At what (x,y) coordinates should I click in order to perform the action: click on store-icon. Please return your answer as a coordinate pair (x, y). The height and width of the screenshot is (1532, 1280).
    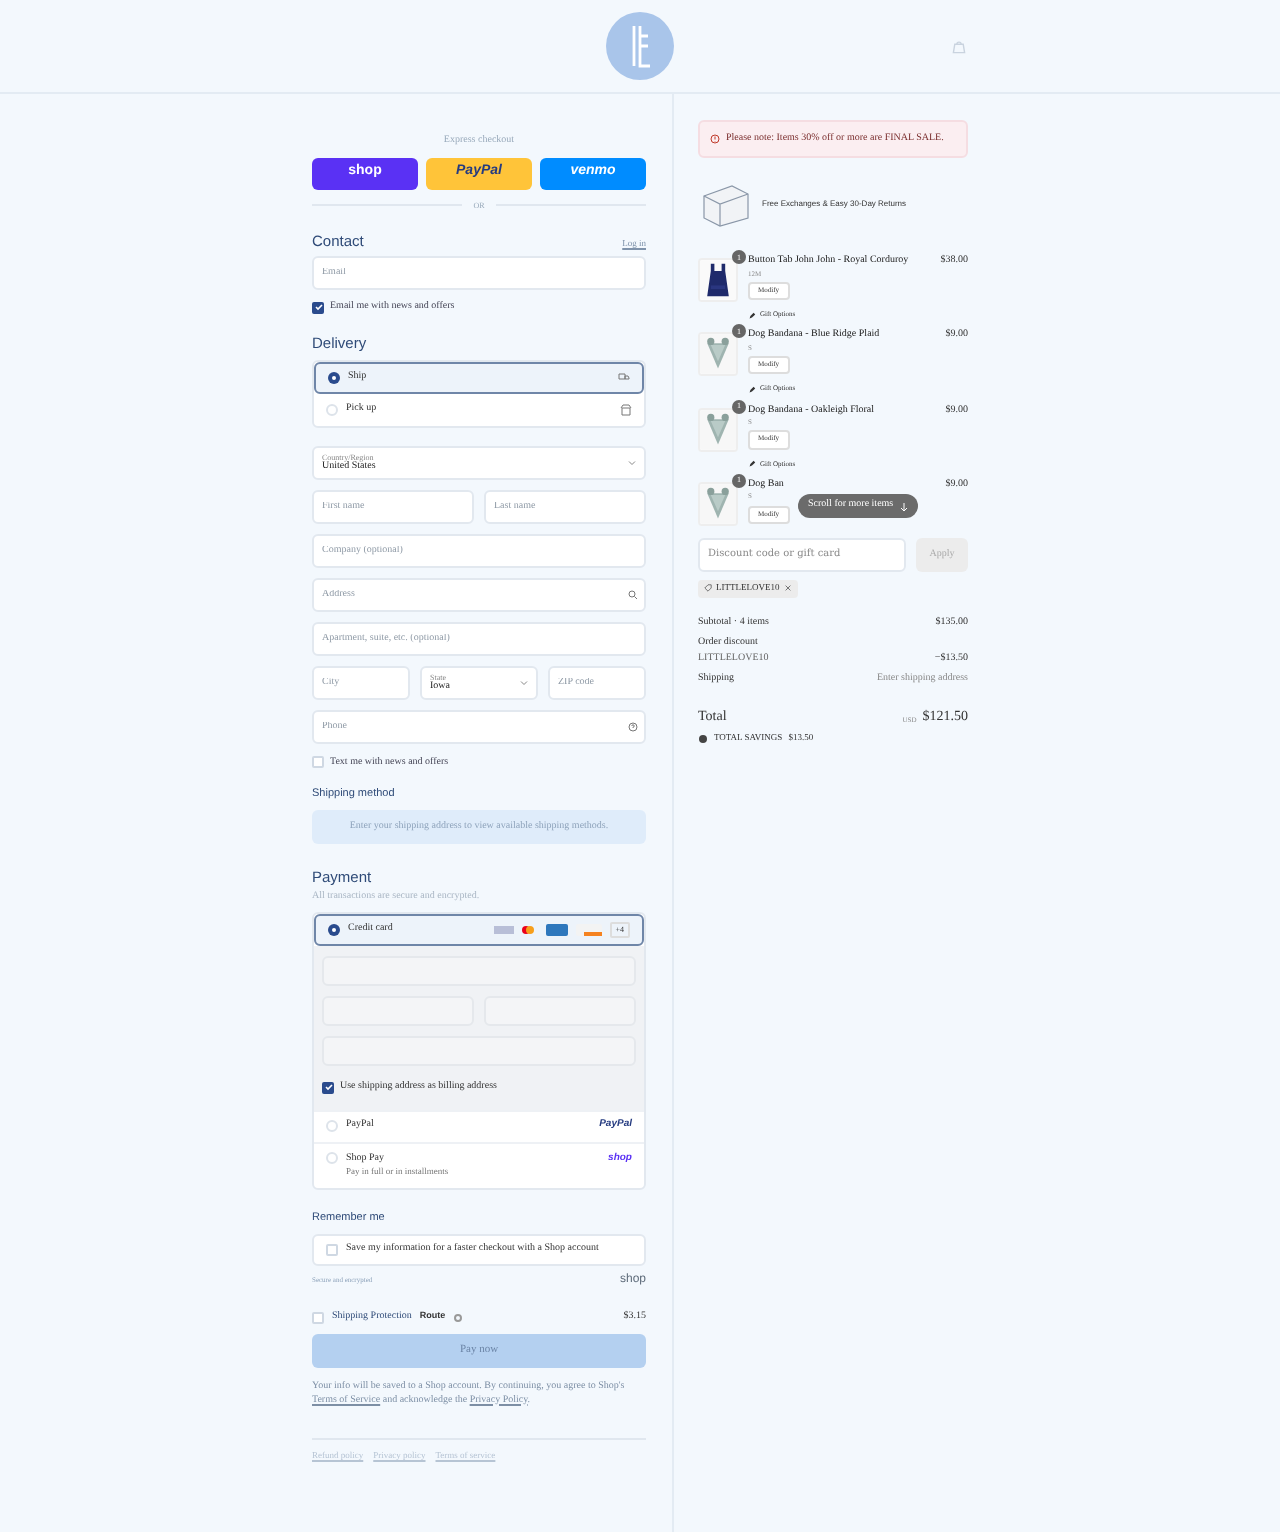
    Looking at the image, I should click on (626, 409).